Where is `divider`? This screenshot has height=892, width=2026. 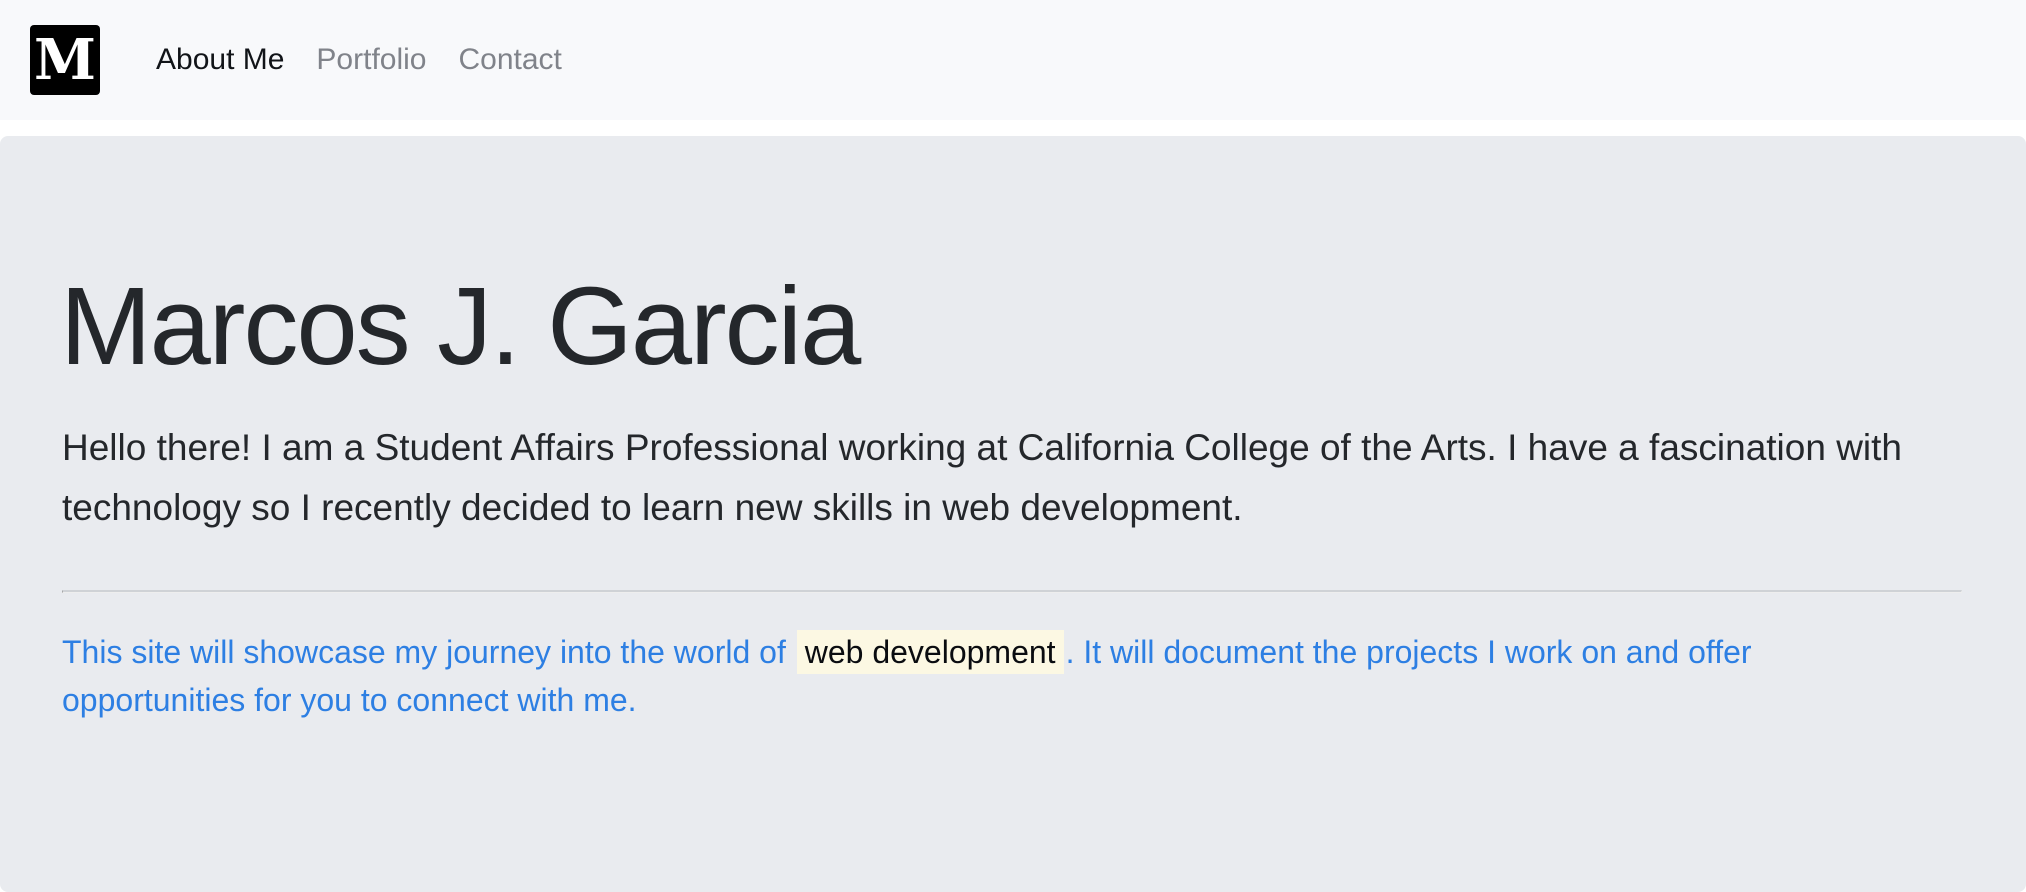
divider is located at coordinates (1012, 591).